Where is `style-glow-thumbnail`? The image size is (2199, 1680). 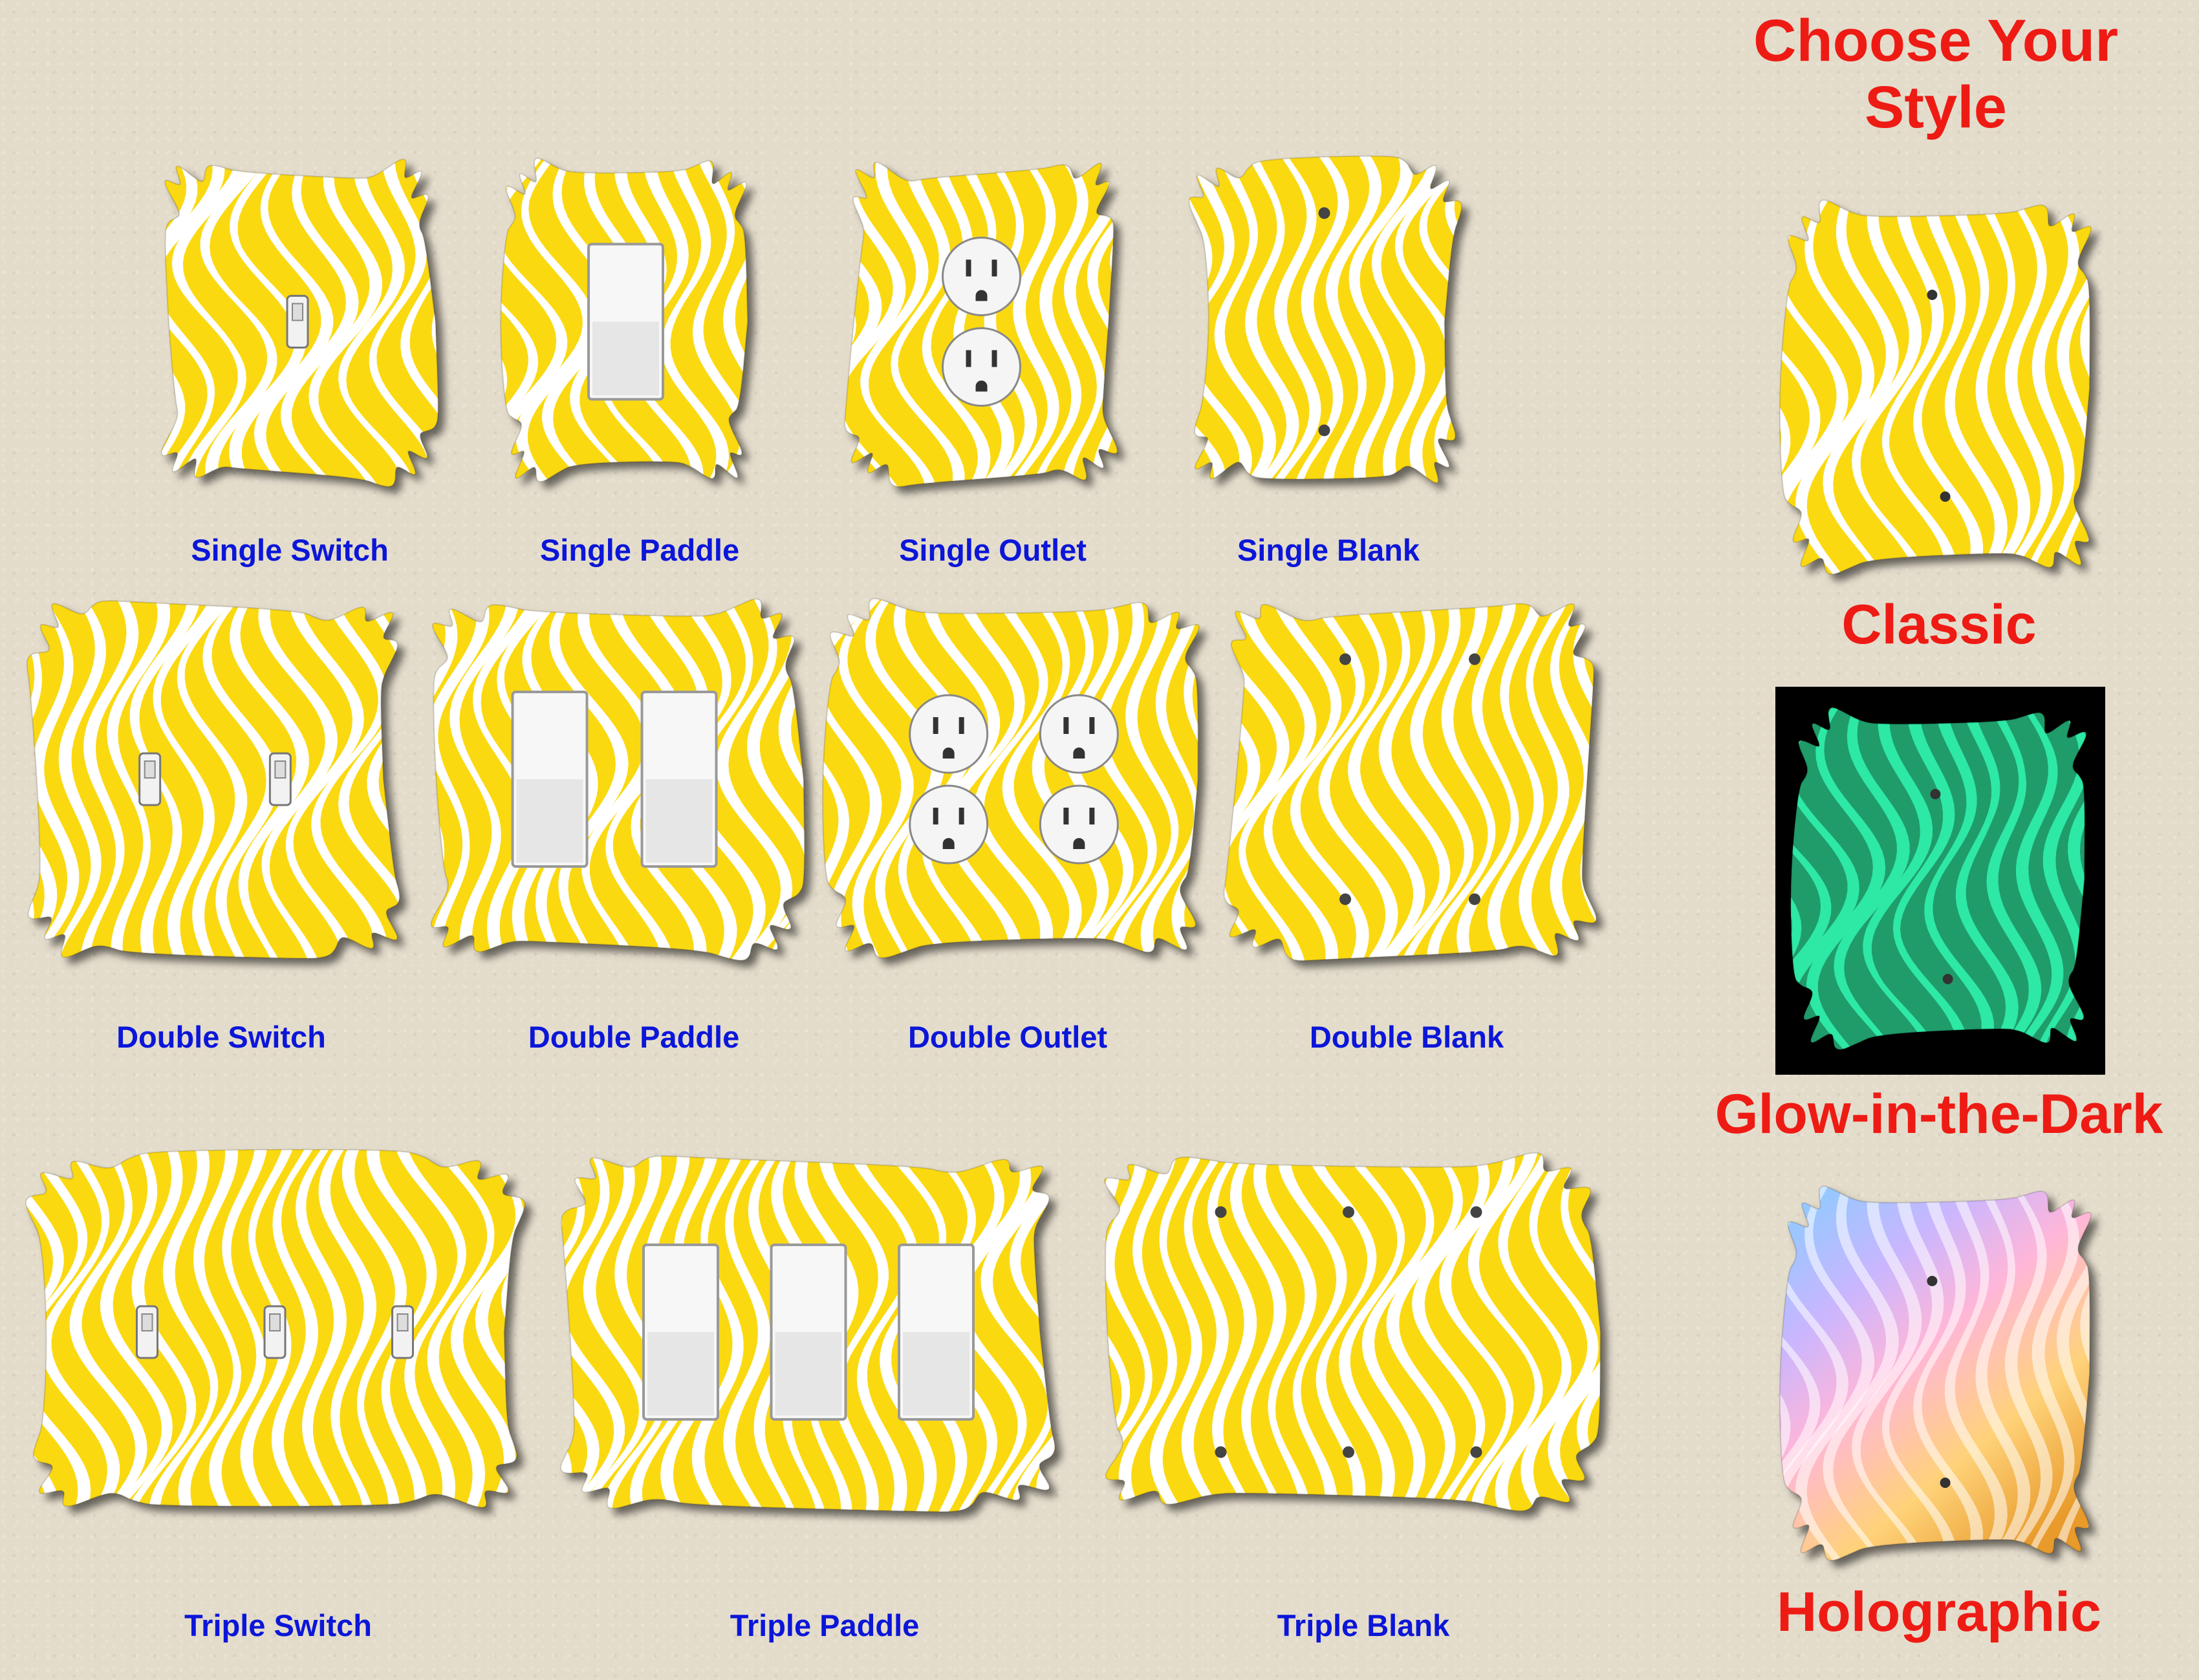 style-glow-thumbnail is located at coordinates (1942, 880).